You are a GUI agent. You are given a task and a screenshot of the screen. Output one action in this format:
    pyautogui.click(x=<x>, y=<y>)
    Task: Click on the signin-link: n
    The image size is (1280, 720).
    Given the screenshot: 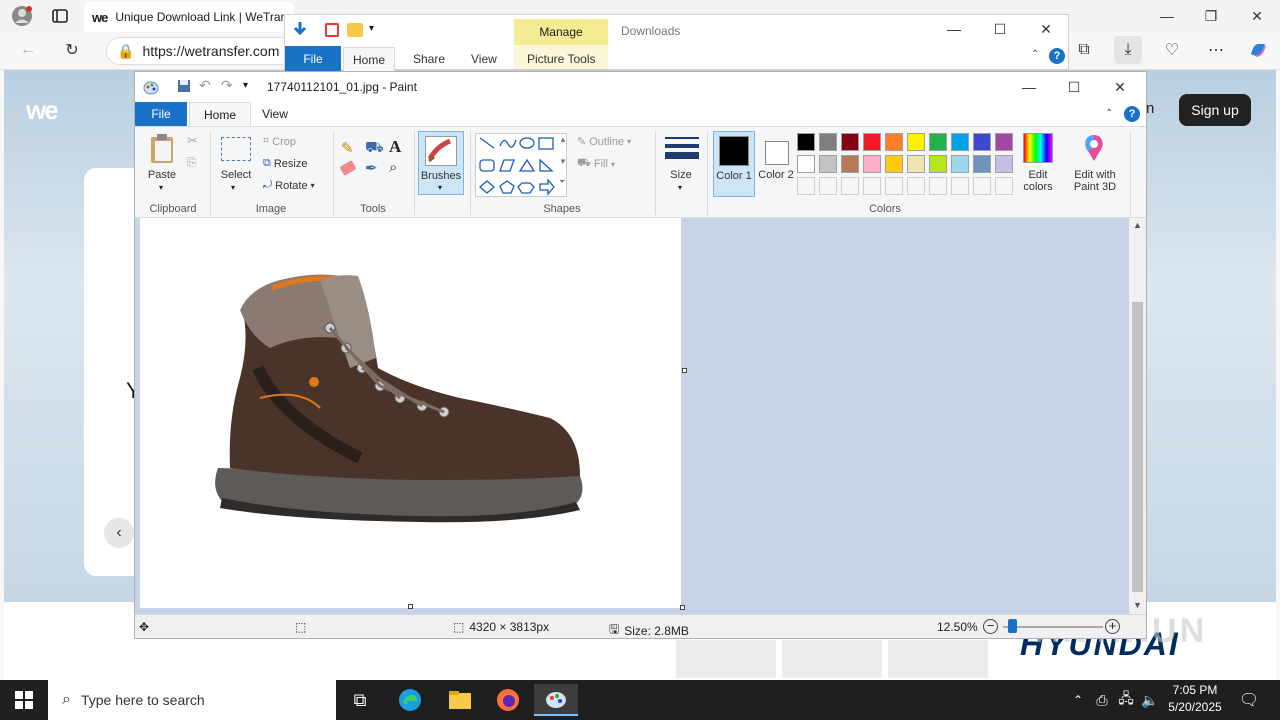 What is the action you would take?
    pyautogui.click(x=1150, y=108)
    